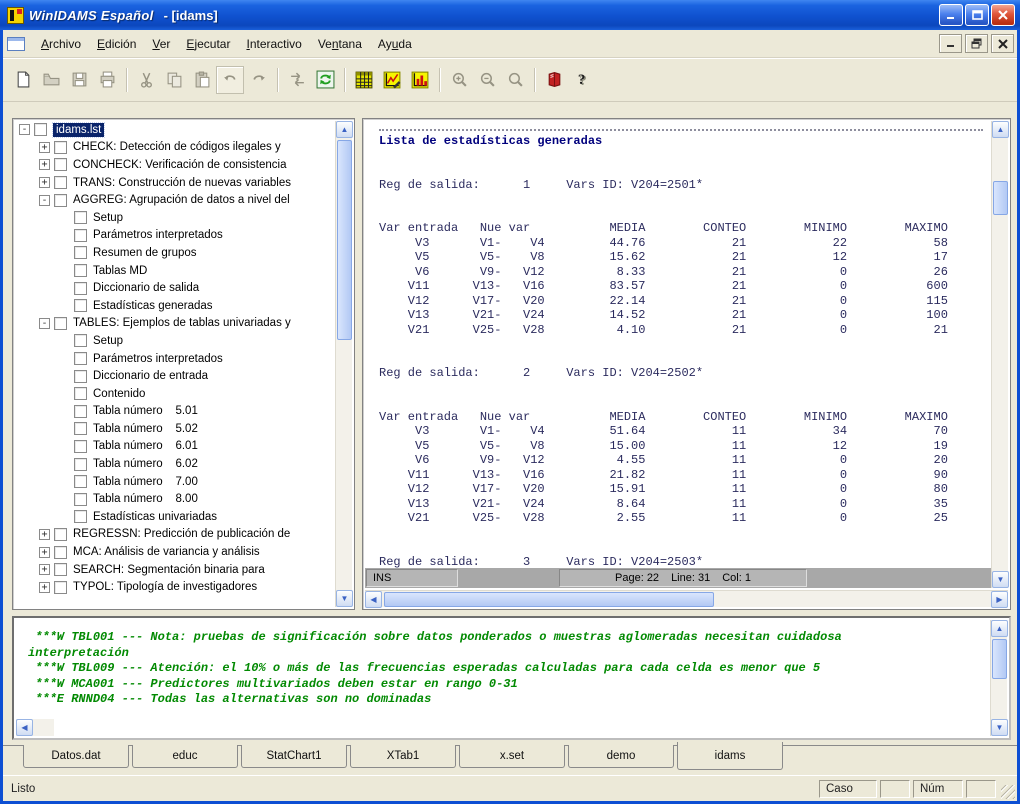 The height and width of the screenshot is (804, 1020). What do you see at coordinates (185, 756) in the screenshot?
I see `tab-educ: educ` at bounding box center [185, 756].